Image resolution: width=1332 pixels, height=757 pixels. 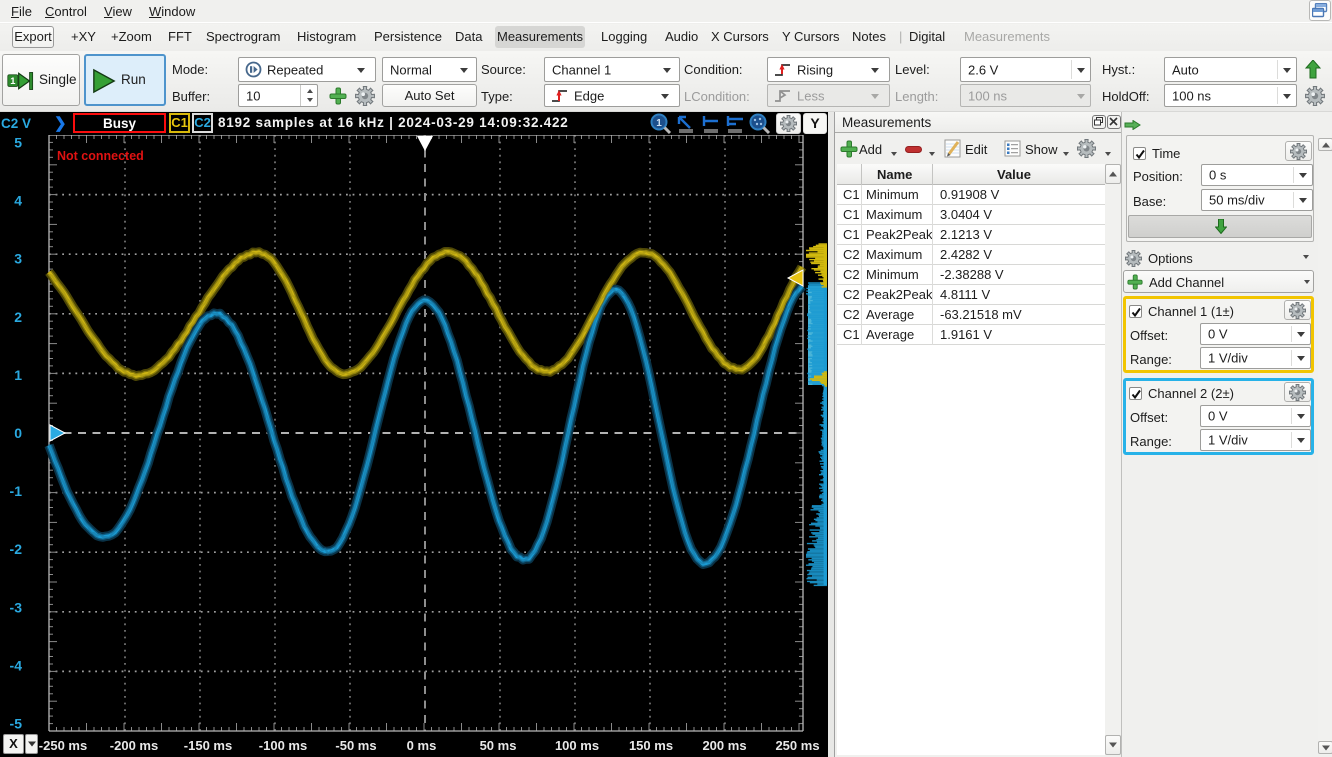 I want to click on svg-text: 200 ms, so click(x=724, y=745).